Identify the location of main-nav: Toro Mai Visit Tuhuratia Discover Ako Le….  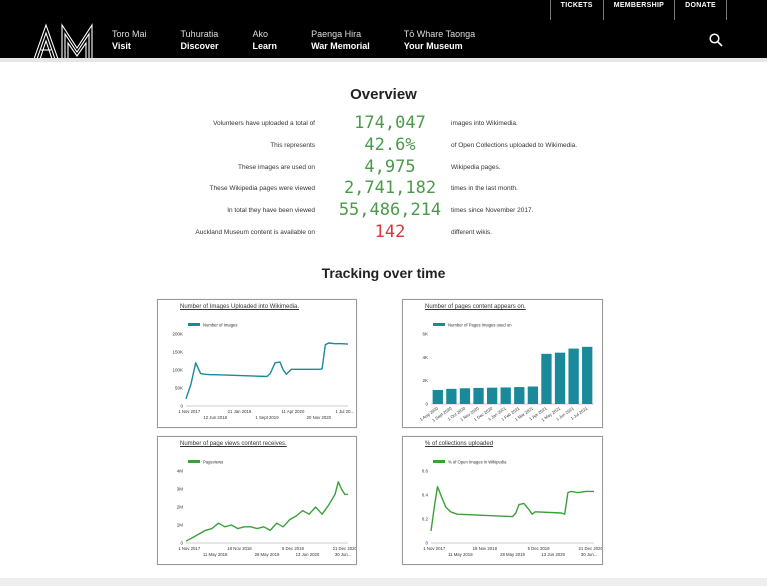
(310, 40).